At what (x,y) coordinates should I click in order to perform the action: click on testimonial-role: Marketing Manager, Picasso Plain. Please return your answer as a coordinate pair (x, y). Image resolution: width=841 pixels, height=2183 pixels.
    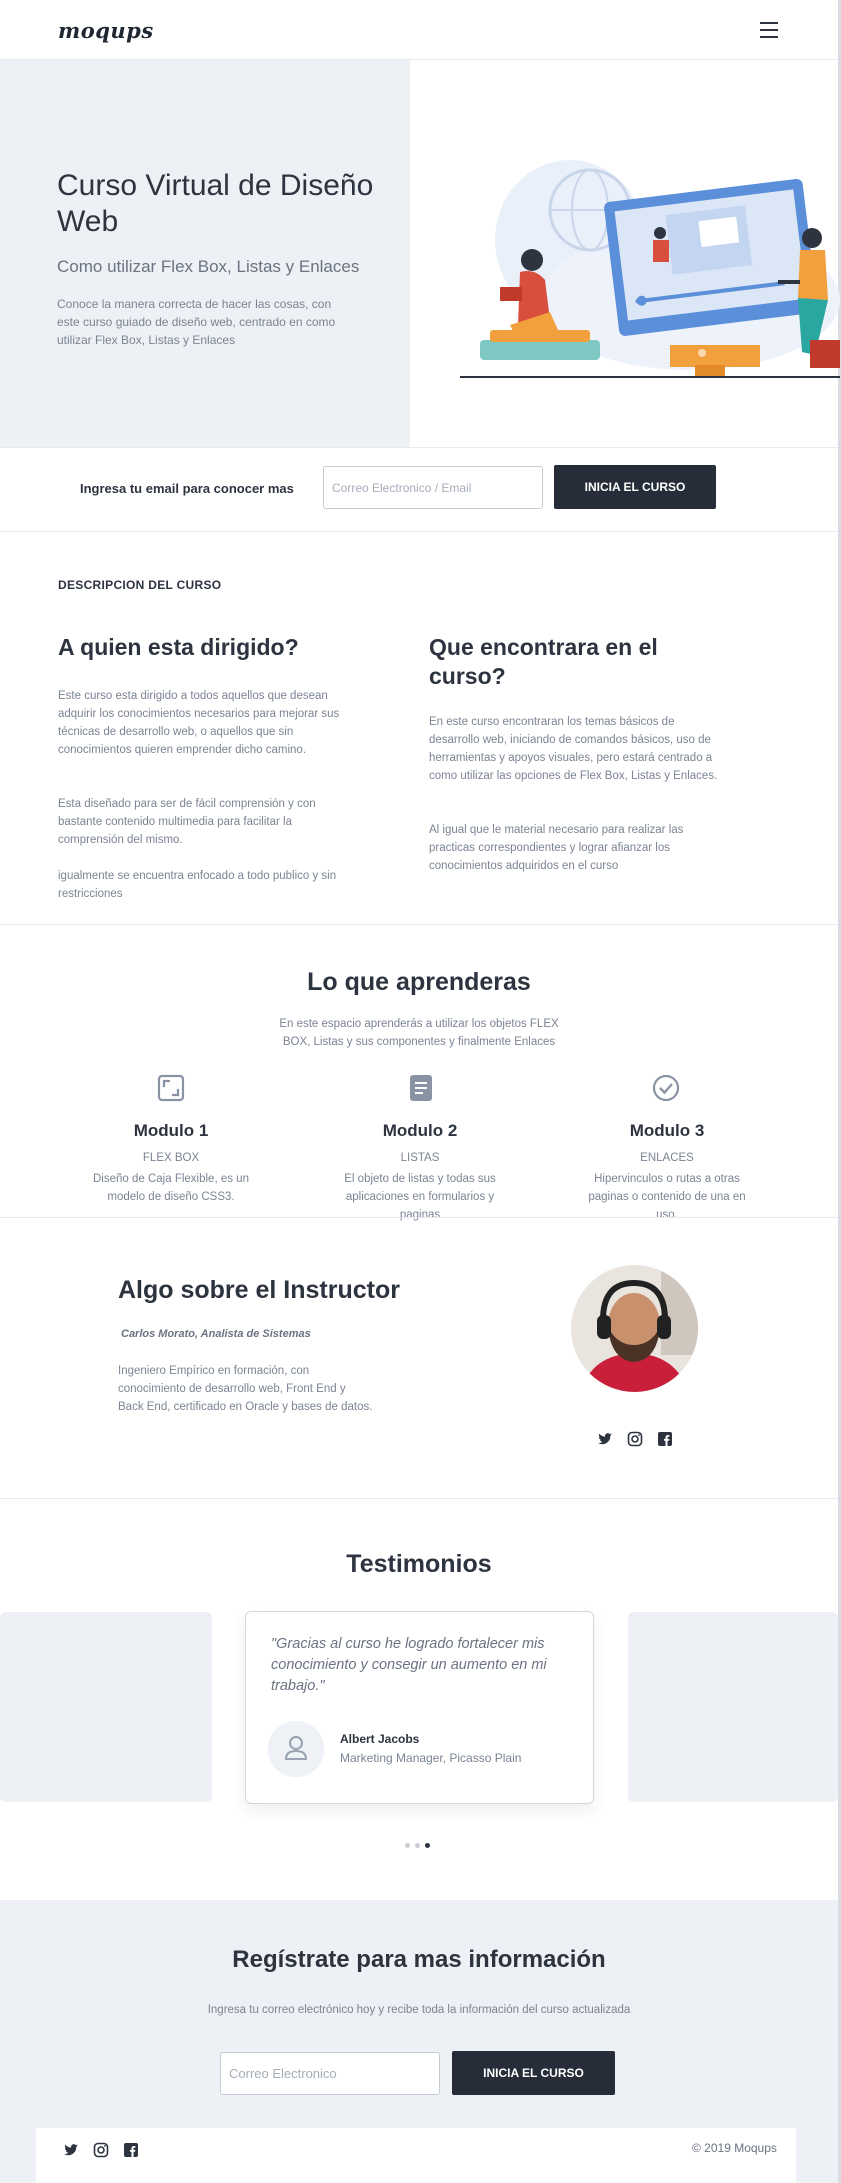
    Looking at the image, I should click on (431, 1758).